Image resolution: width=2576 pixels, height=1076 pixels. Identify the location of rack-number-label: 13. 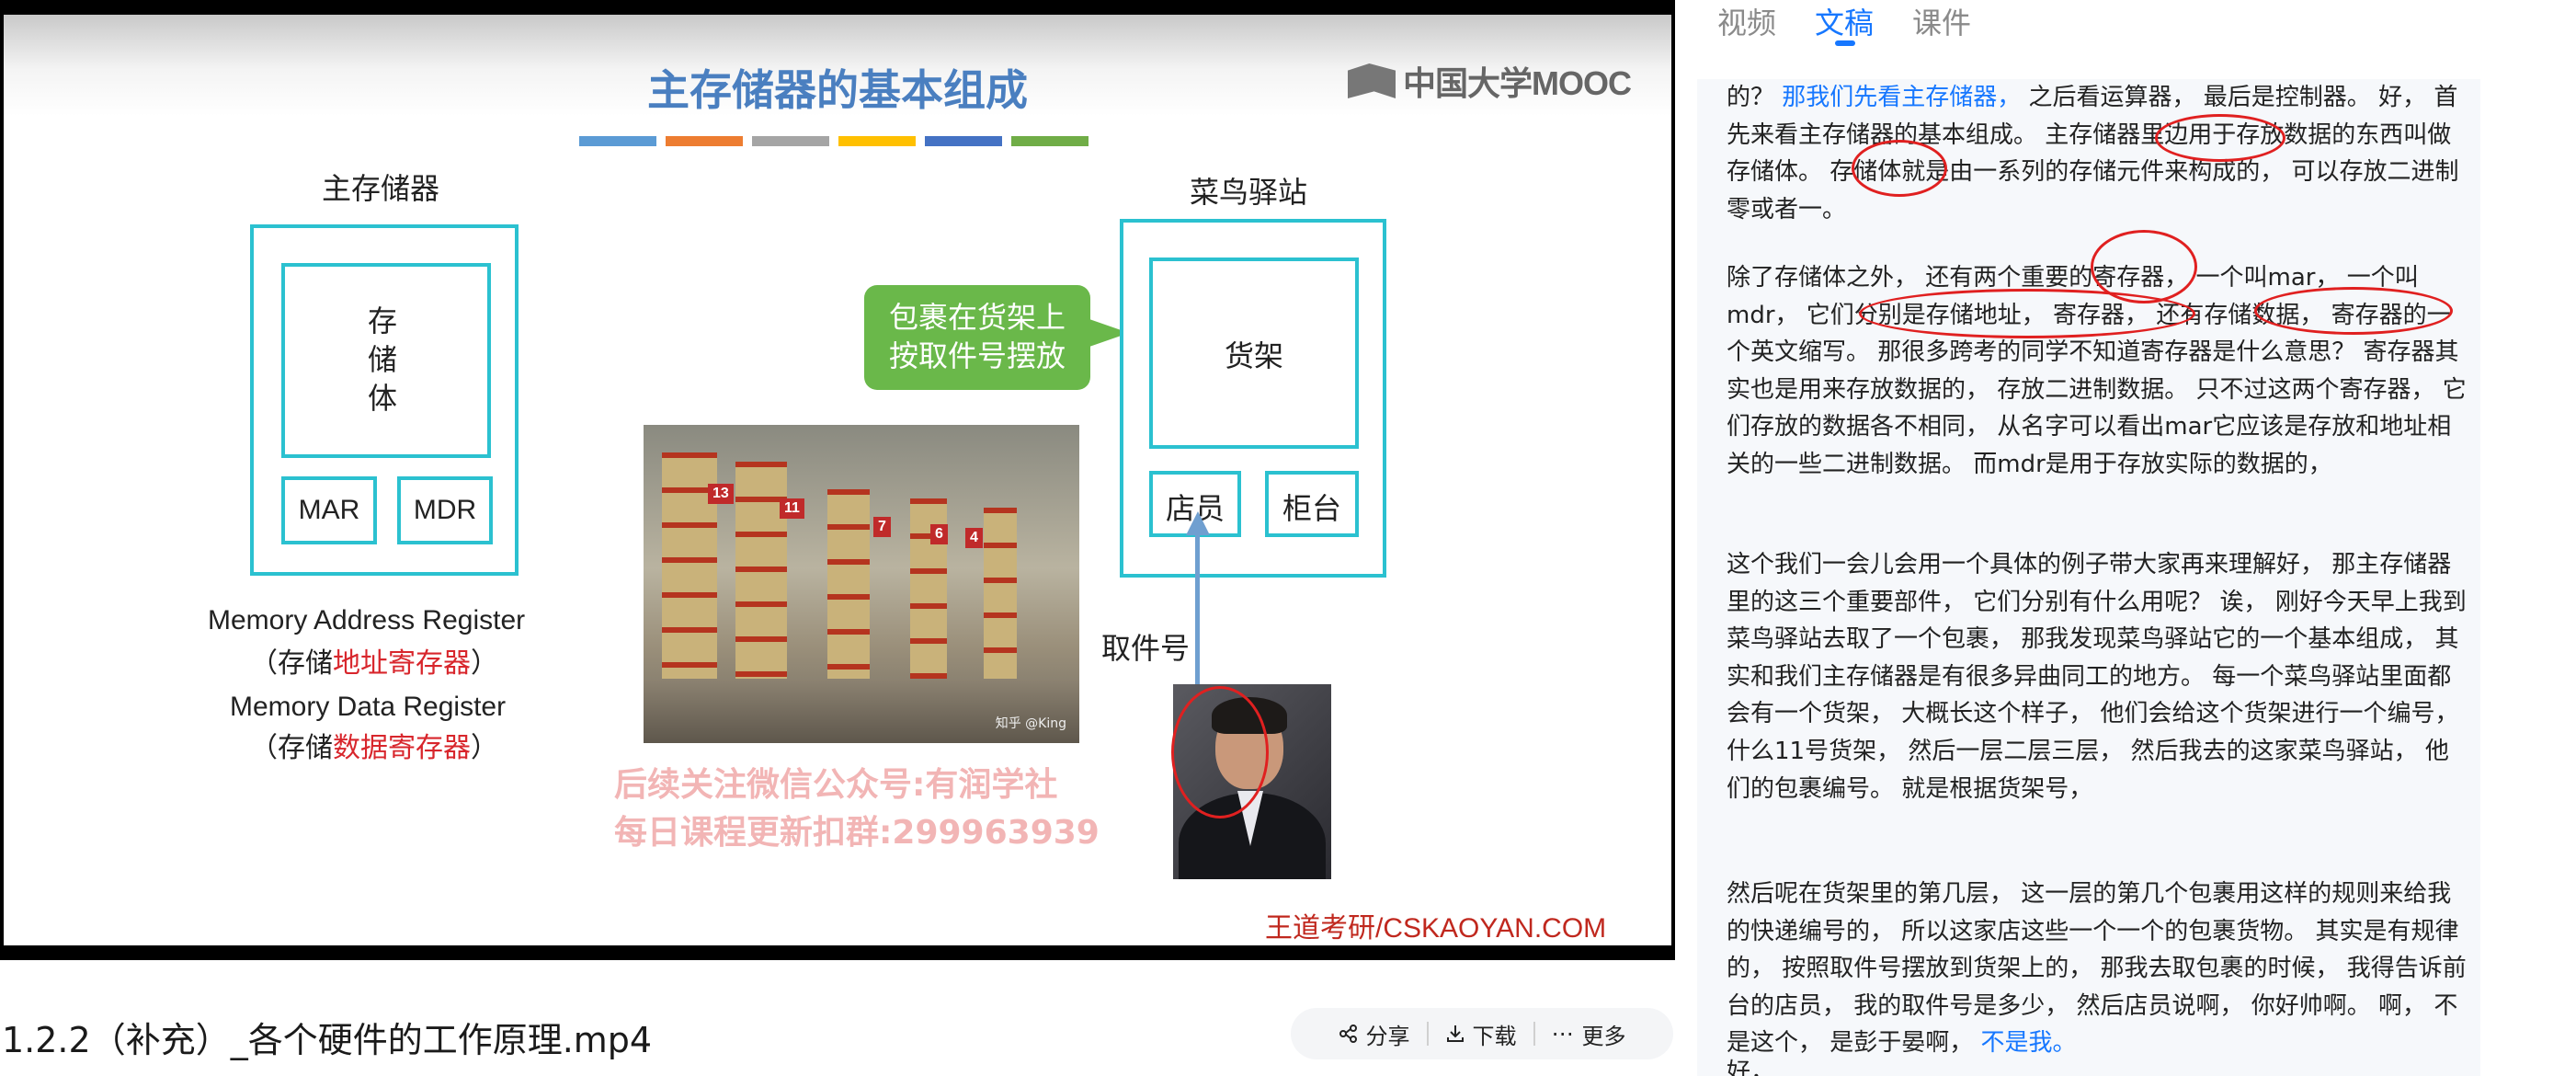
(721, 494).